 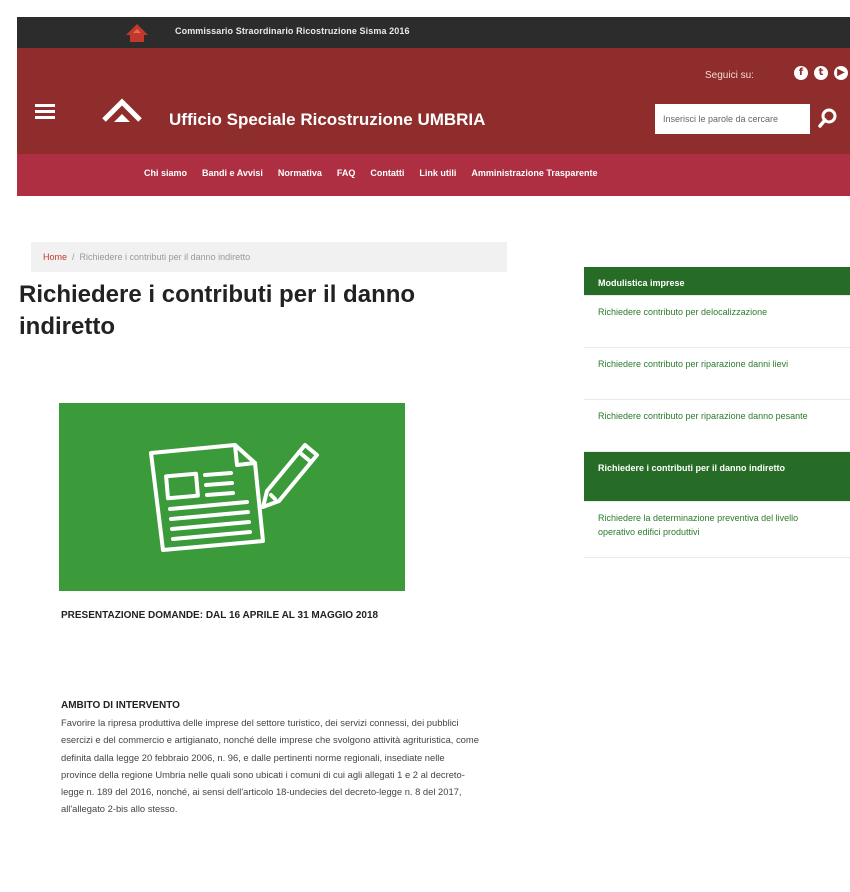 I want to click on twitter-icon: t, so click(x=821, y=73).